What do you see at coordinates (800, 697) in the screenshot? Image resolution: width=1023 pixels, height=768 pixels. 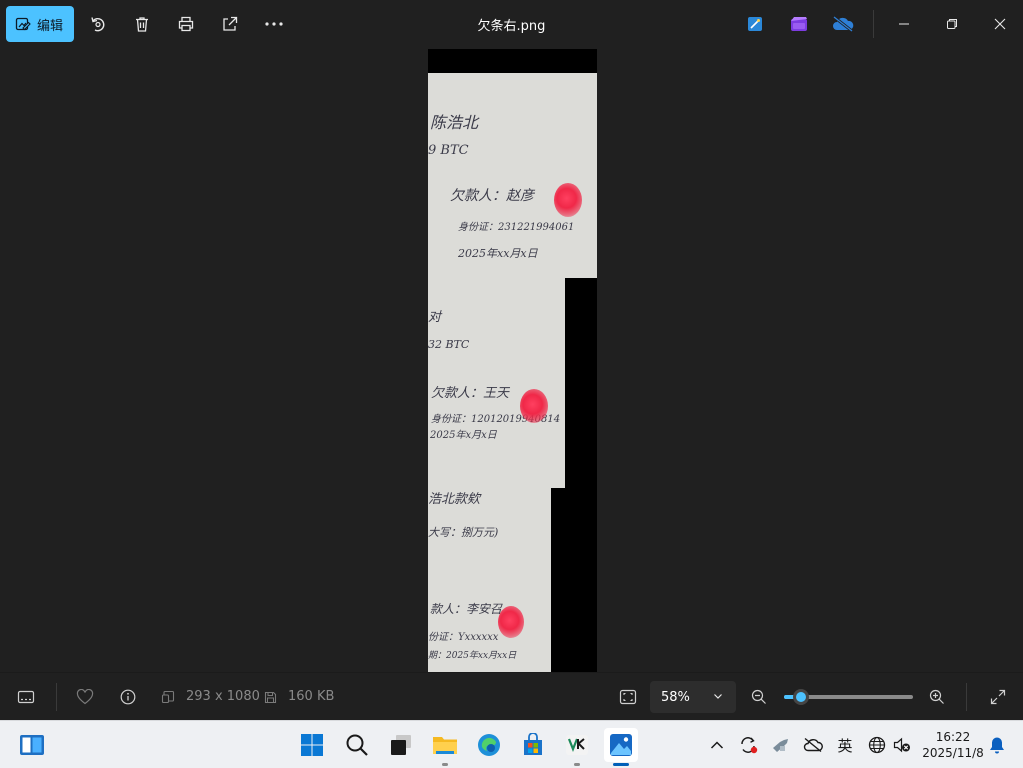 I see `zoom-slider-thumb` at bounding box center [800, 697].